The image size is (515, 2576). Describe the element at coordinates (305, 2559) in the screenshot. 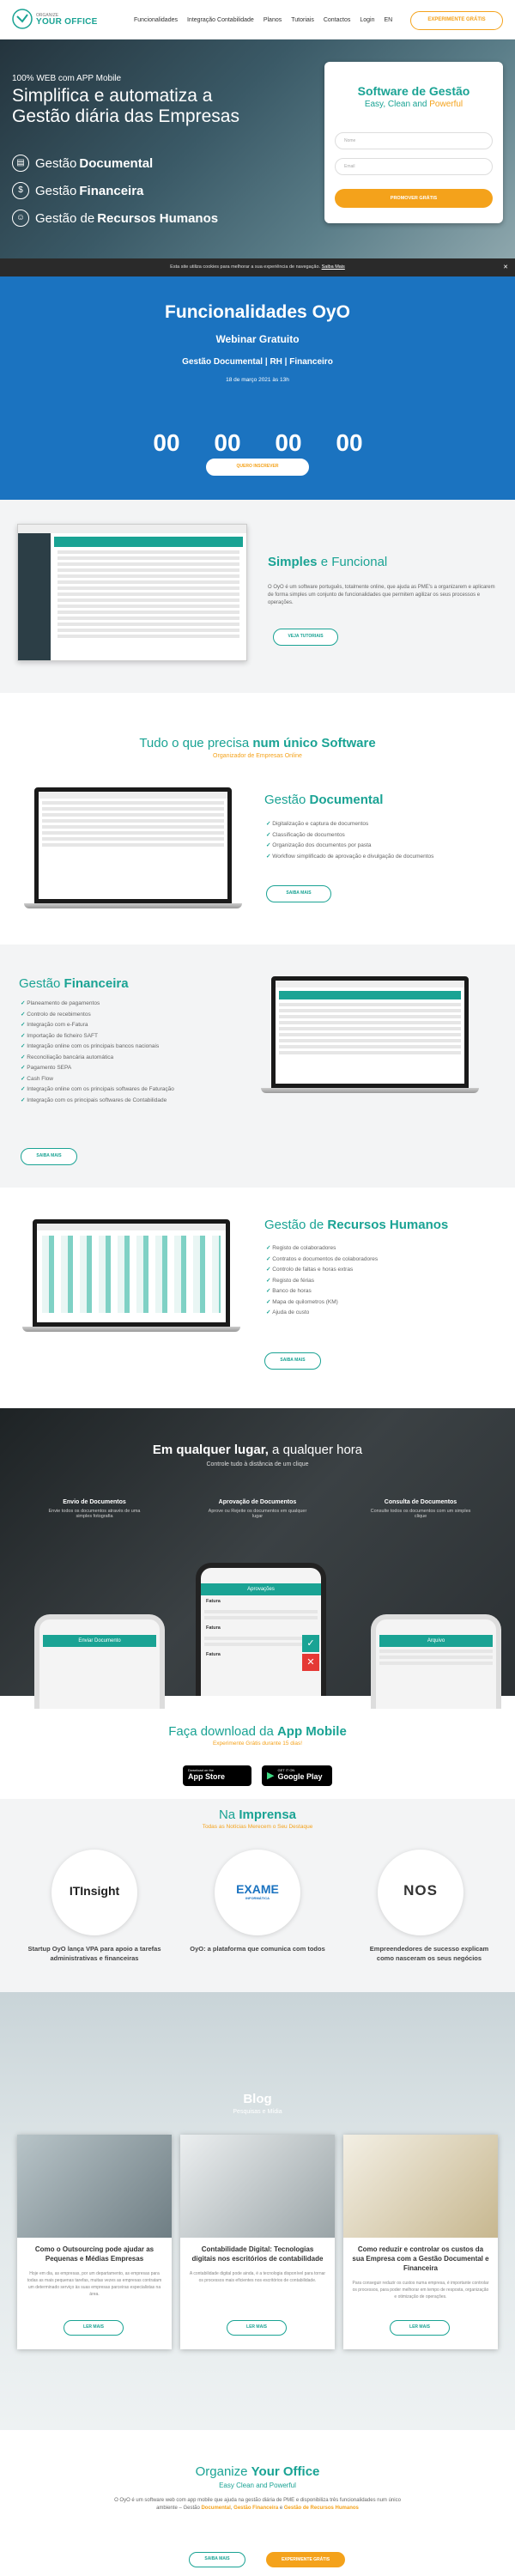

I see `footer-try-button: EXPERIMENTE GRÁTIS` at that location.